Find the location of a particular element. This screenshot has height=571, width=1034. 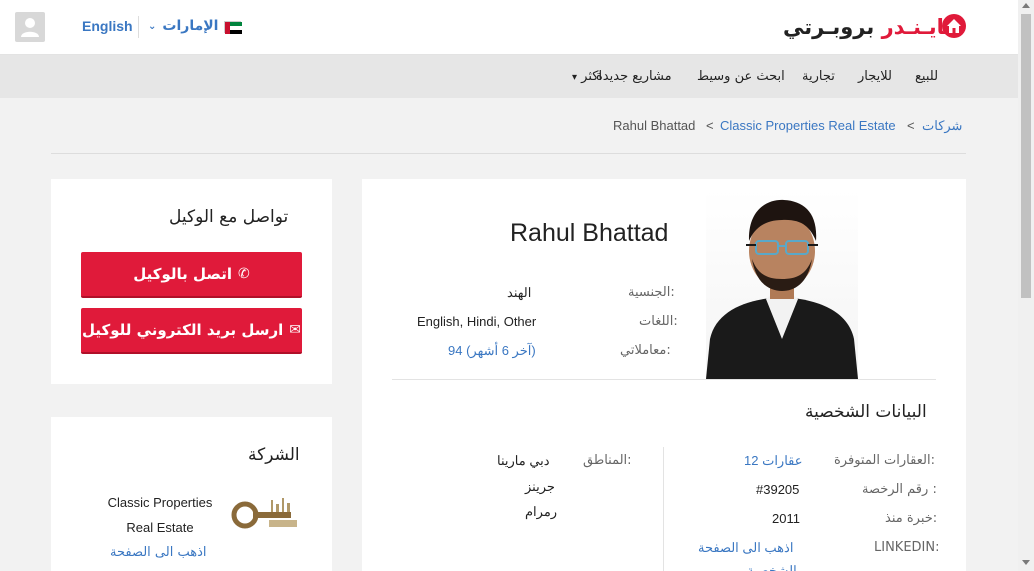

company-logo is located at coordinates (265, 513).